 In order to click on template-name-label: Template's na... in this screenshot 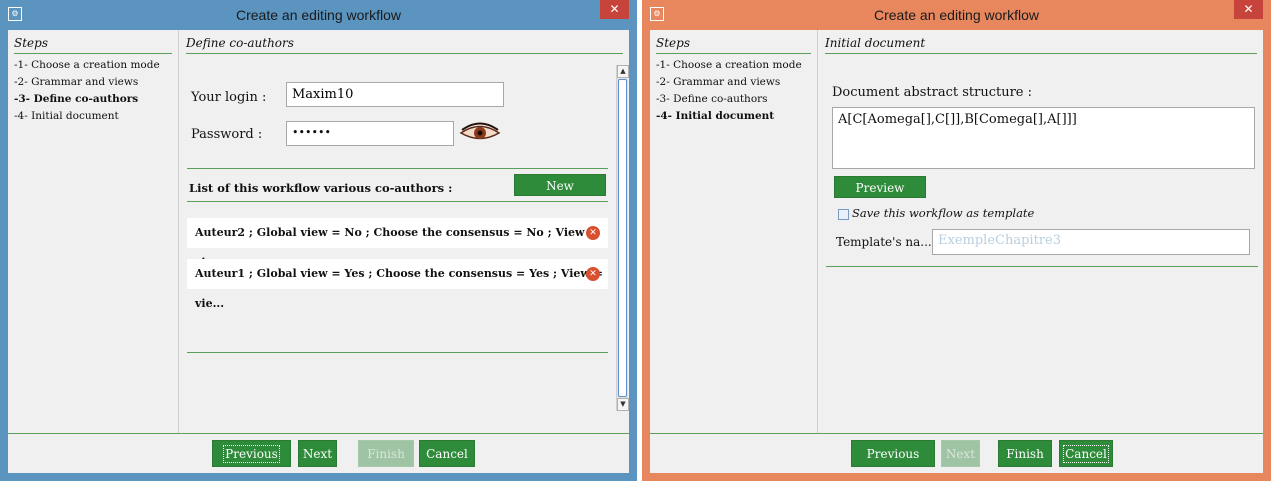, I will do `click(884, 242)`.